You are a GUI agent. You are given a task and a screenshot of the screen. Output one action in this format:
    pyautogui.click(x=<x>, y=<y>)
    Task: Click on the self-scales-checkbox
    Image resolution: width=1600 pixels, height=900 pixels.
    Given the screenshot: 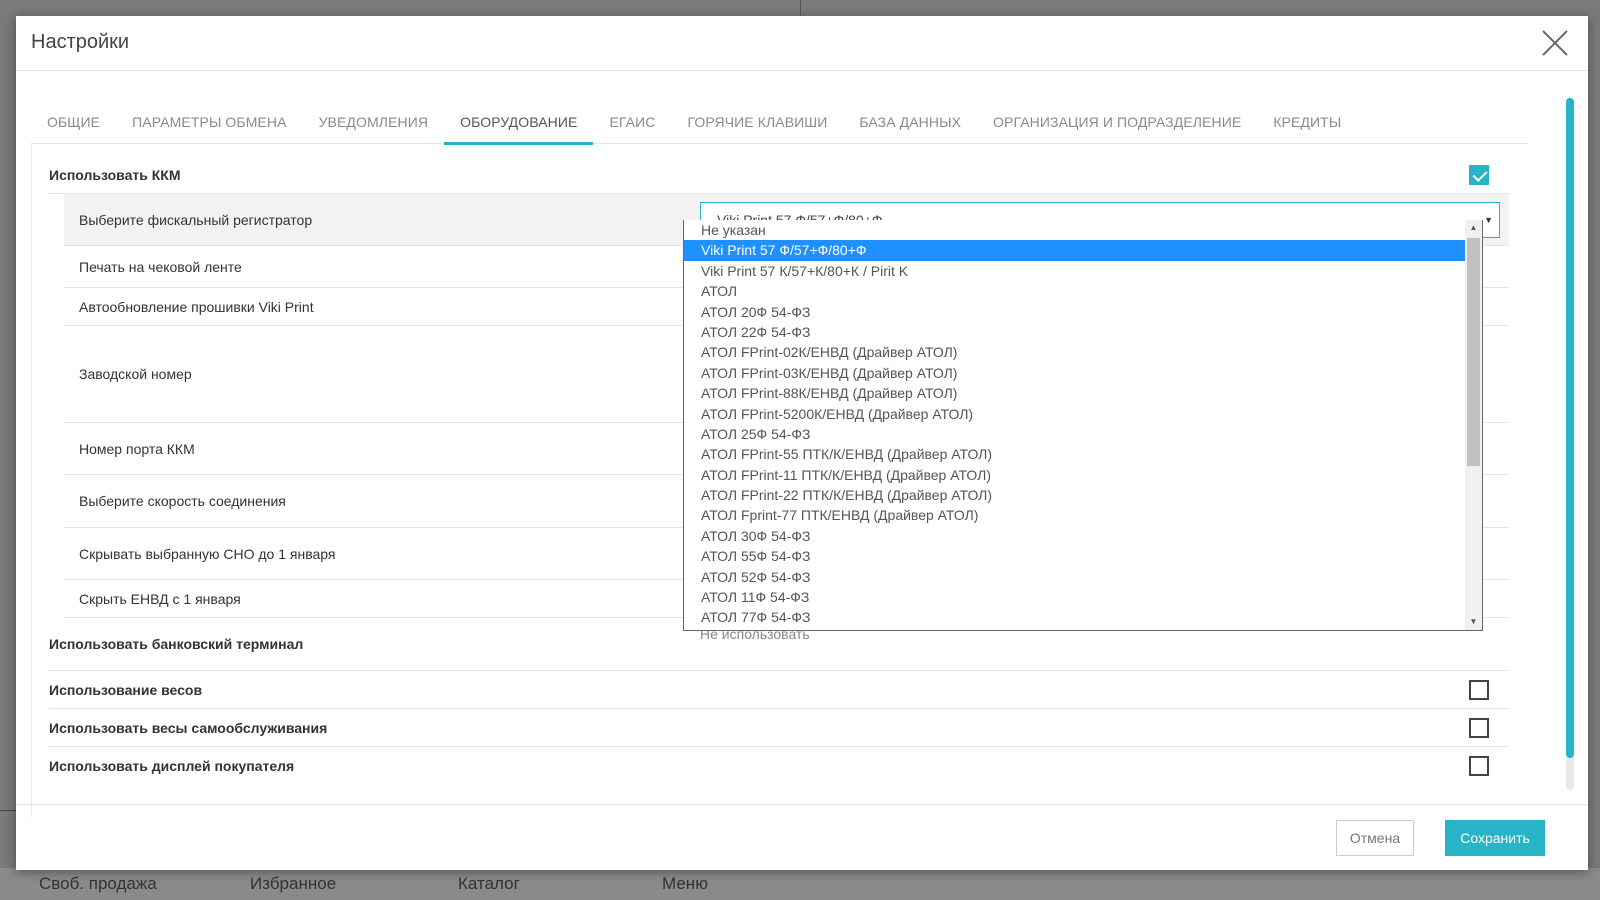 What is the action you would take?
    pyautogui.click(x=1479, y=727)
    